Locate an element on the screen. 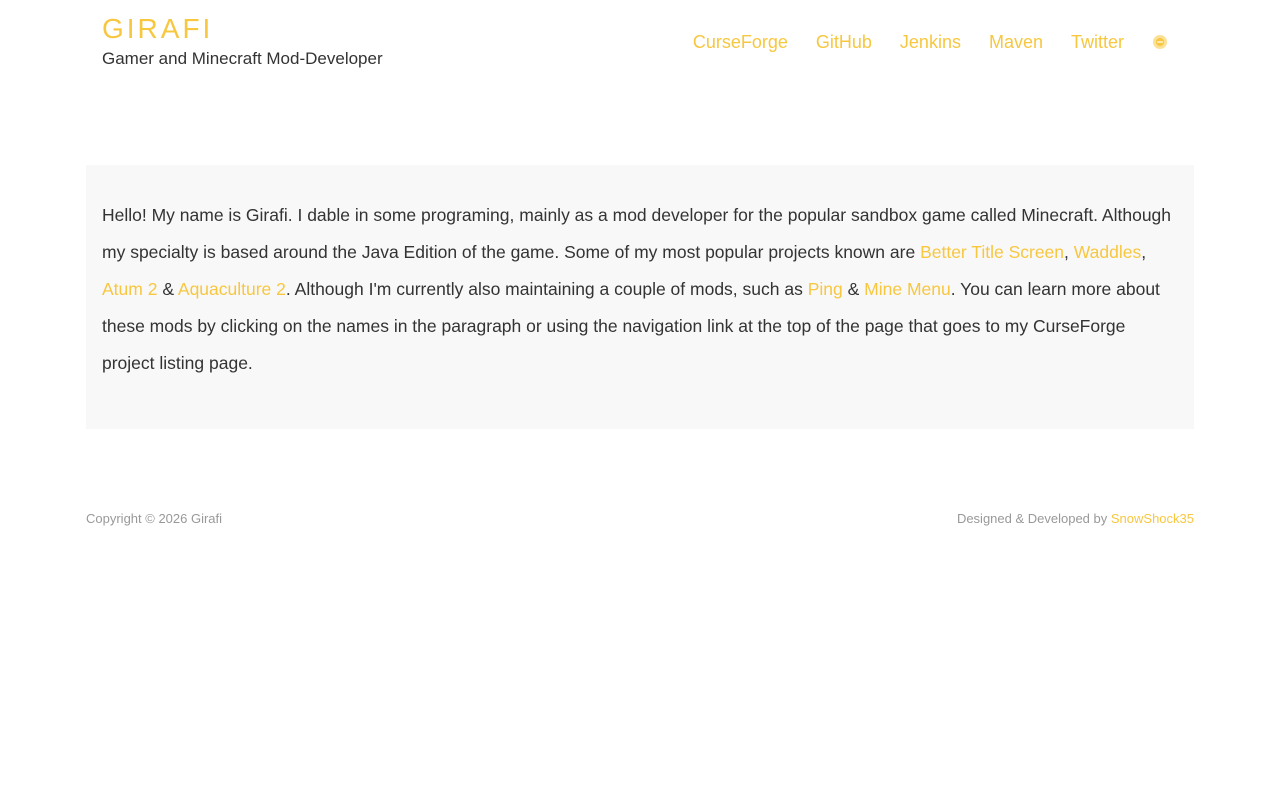  theme-toggle-icon is located at coordinates (1160, 42).